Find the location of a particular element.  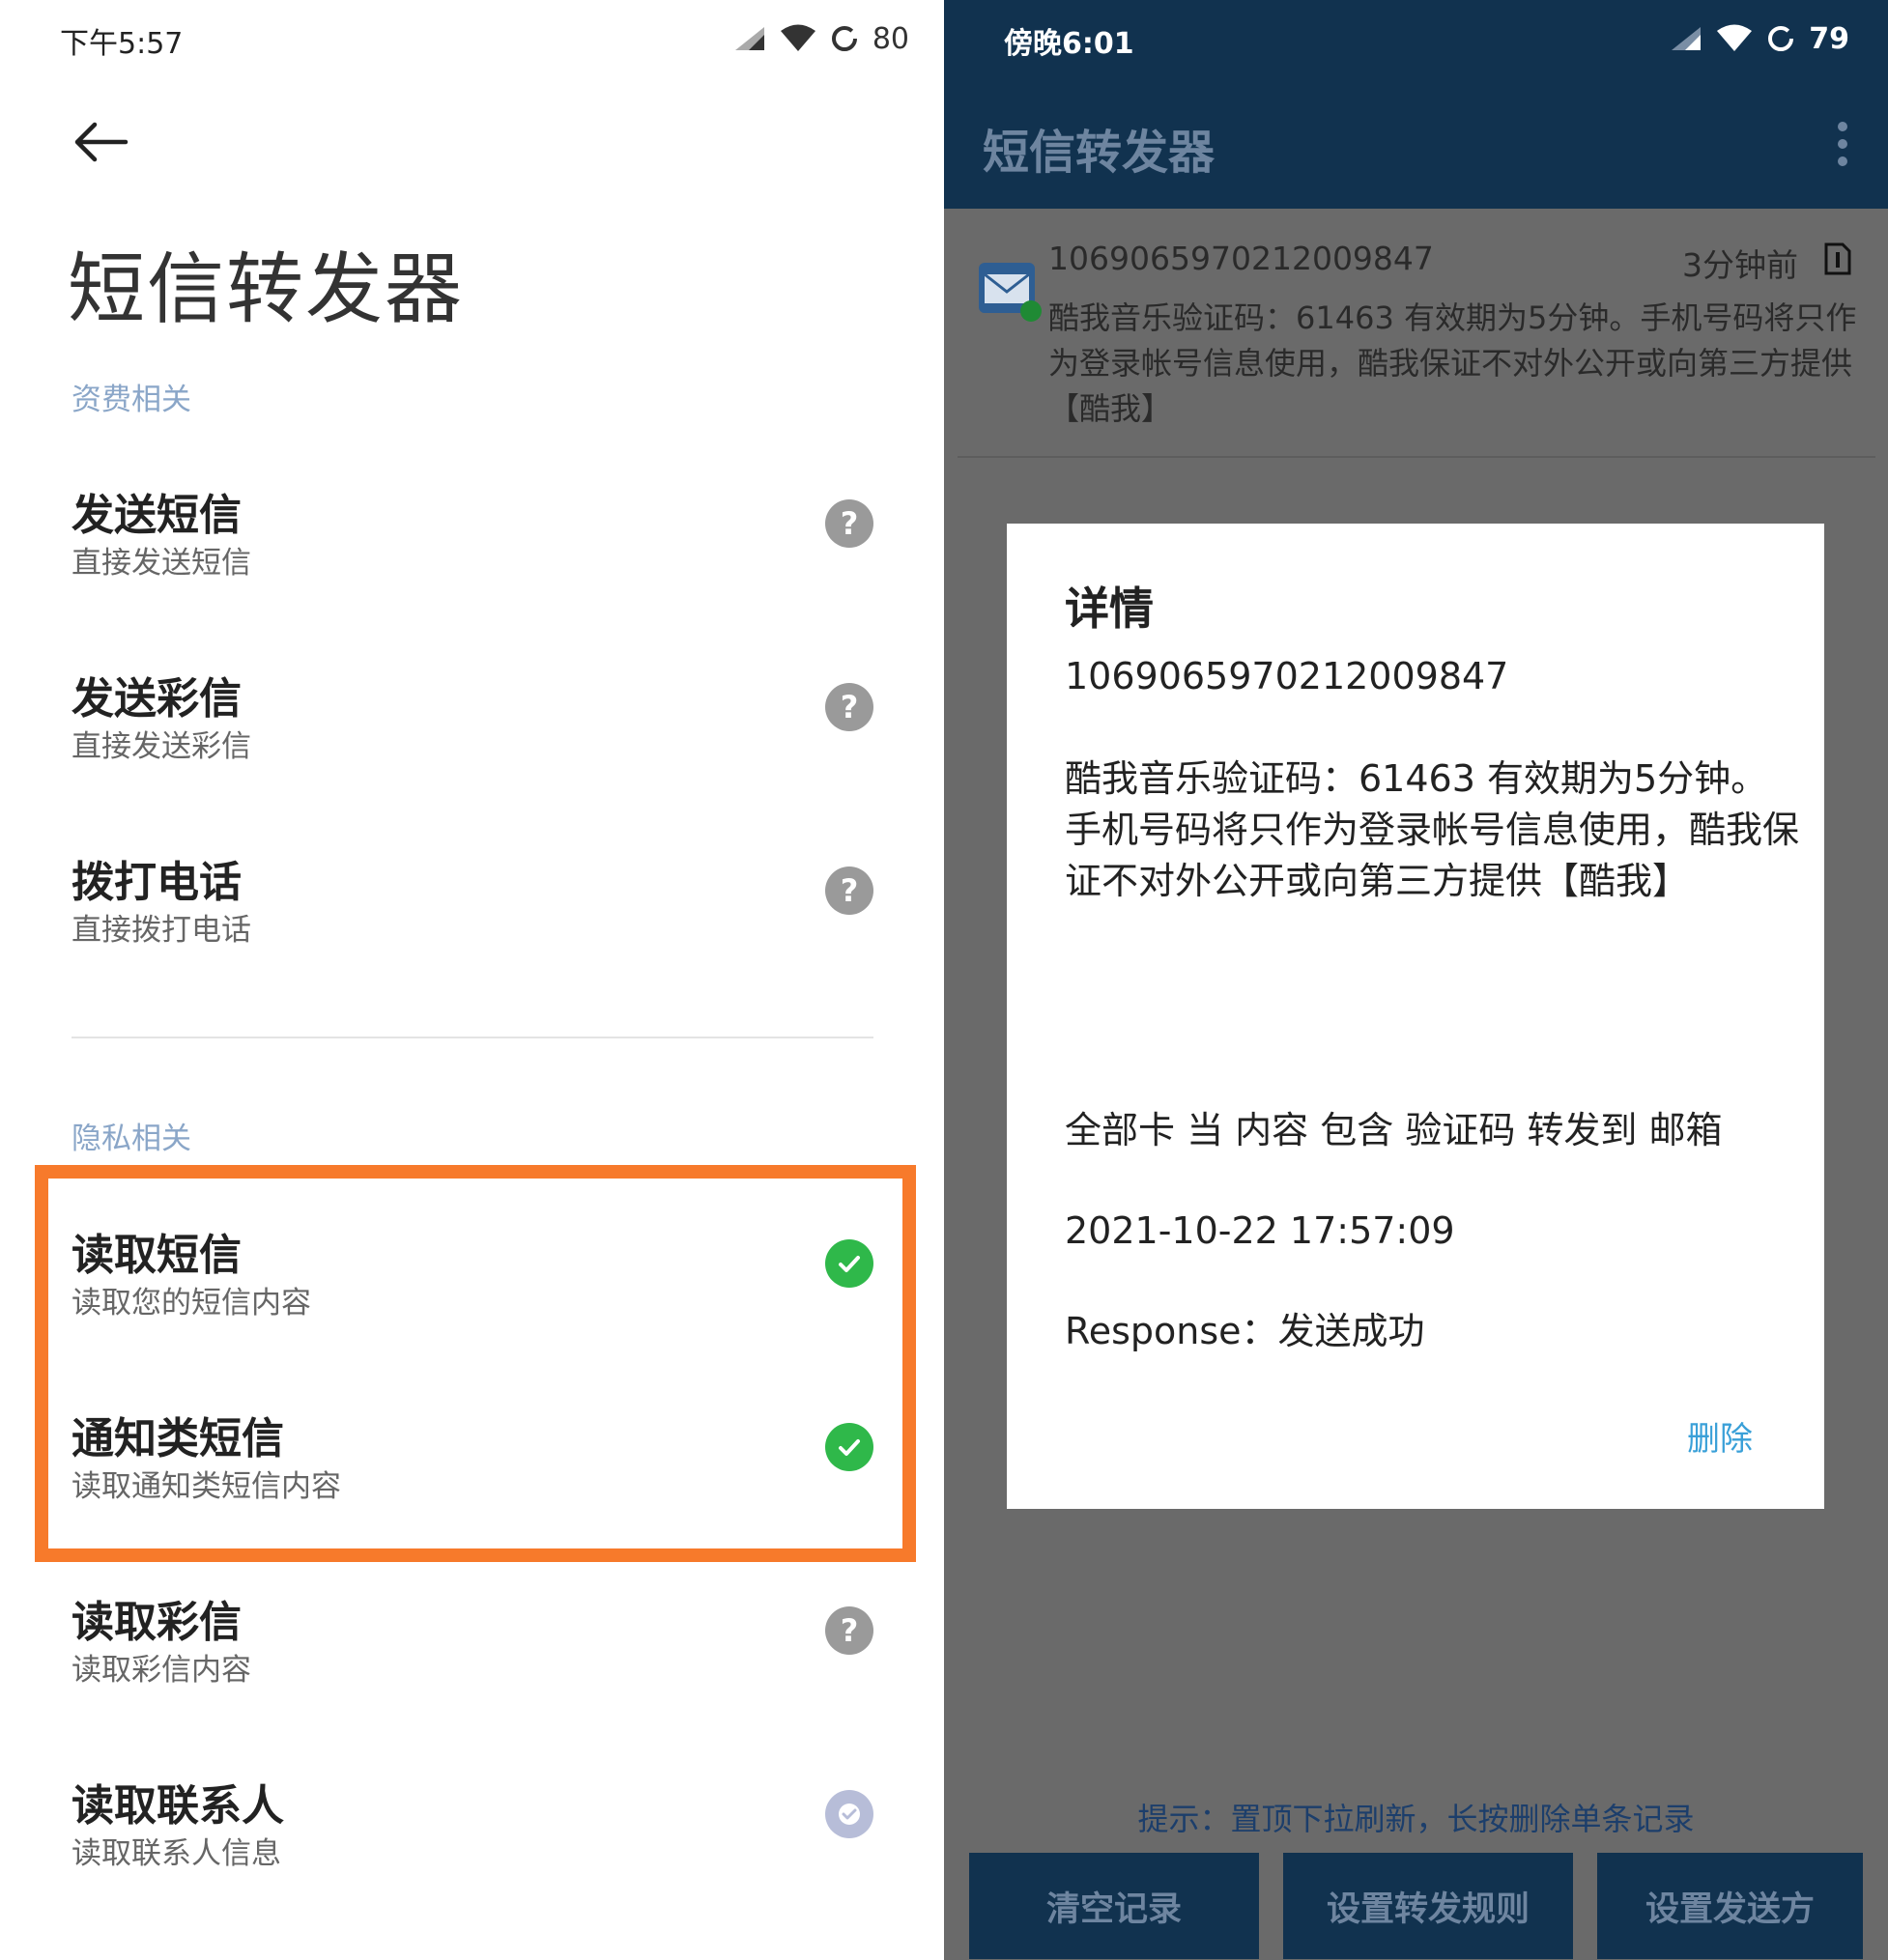

permission-title: 读取彩信 is located at coordinates (157, 1623).